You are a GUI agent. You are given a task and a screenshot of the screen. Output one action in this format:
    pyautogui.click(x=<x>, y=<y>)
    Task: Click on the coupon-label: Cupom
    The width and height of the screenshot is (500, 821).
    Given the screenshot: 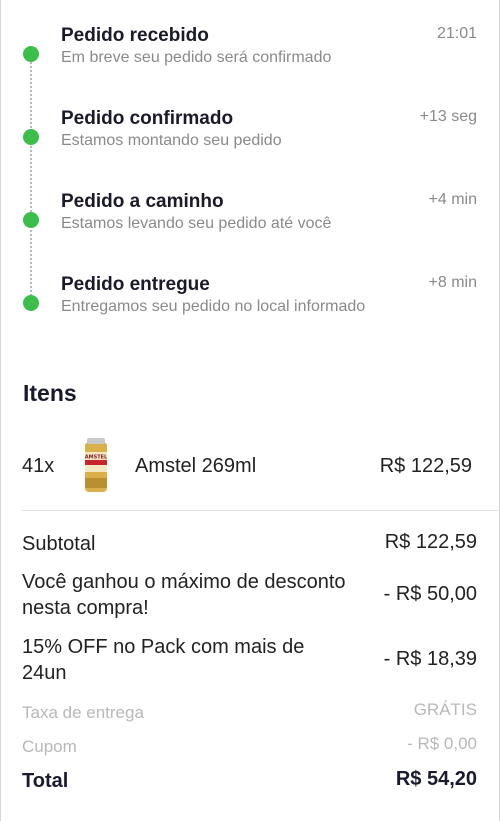 What is the action you would take?
    pyautogui.click(x=49, y=746)
    